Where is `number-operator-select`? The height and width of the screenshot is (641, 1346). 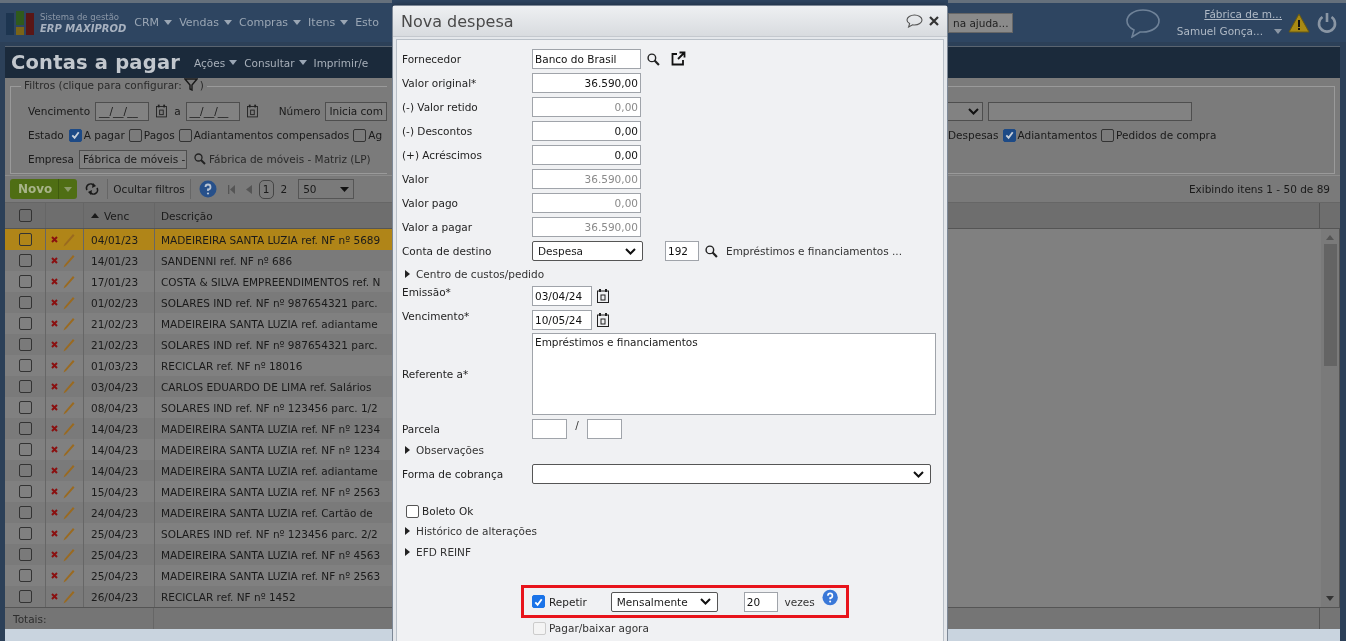 number-operator-select is located at coordinates (965, 111).